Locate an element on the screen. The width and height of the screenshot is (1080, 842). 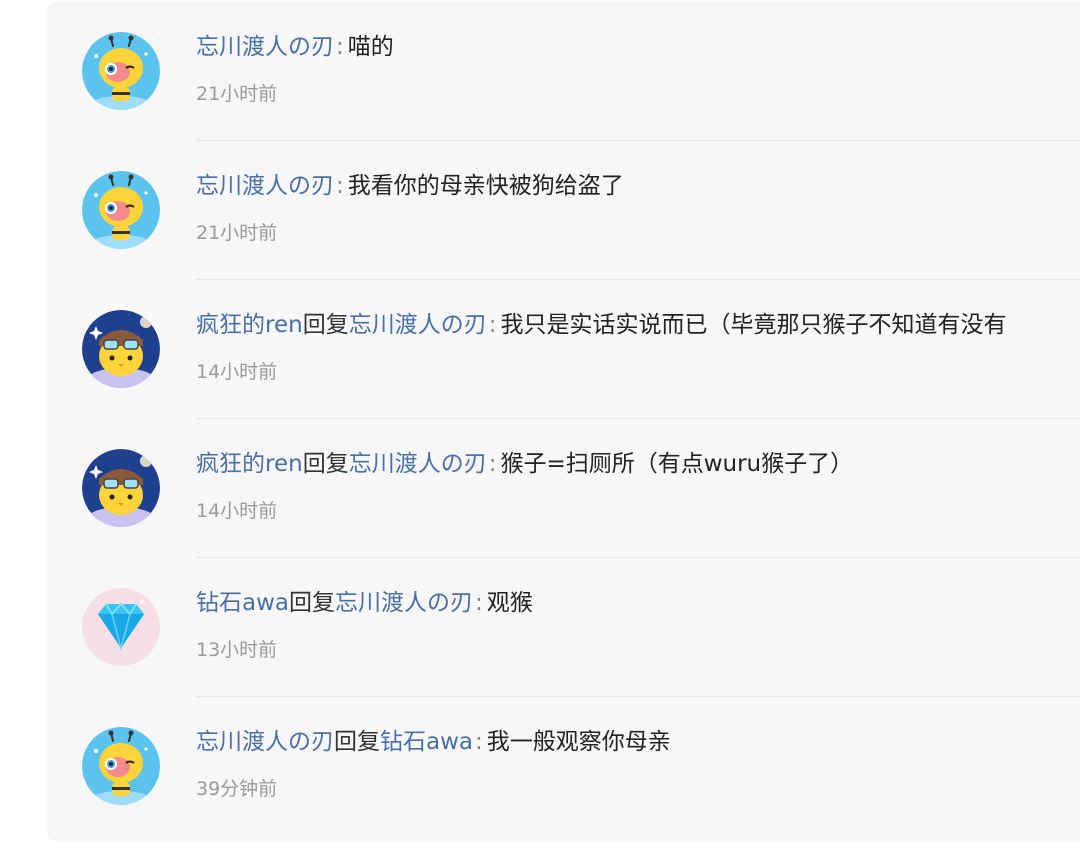
comment-line: 疯狂的ren回复忘川渡人の刃: 我只是实话实说而已（毕竟那只猴子不知道有没有 is located at coordinates (601, 325).